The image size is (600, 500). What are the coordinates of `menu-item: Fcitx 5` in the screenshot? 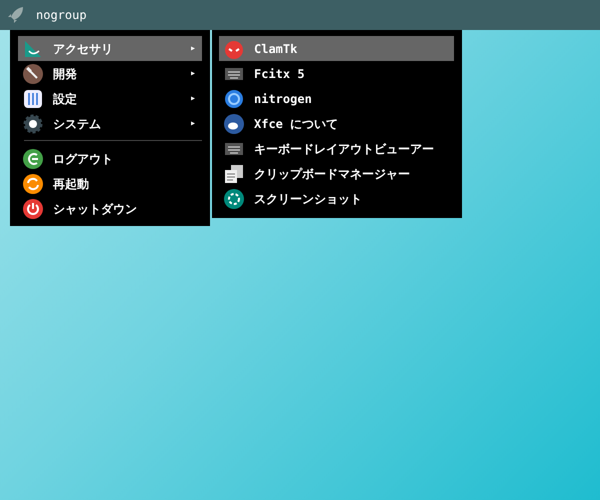 It's located at (336, 73).